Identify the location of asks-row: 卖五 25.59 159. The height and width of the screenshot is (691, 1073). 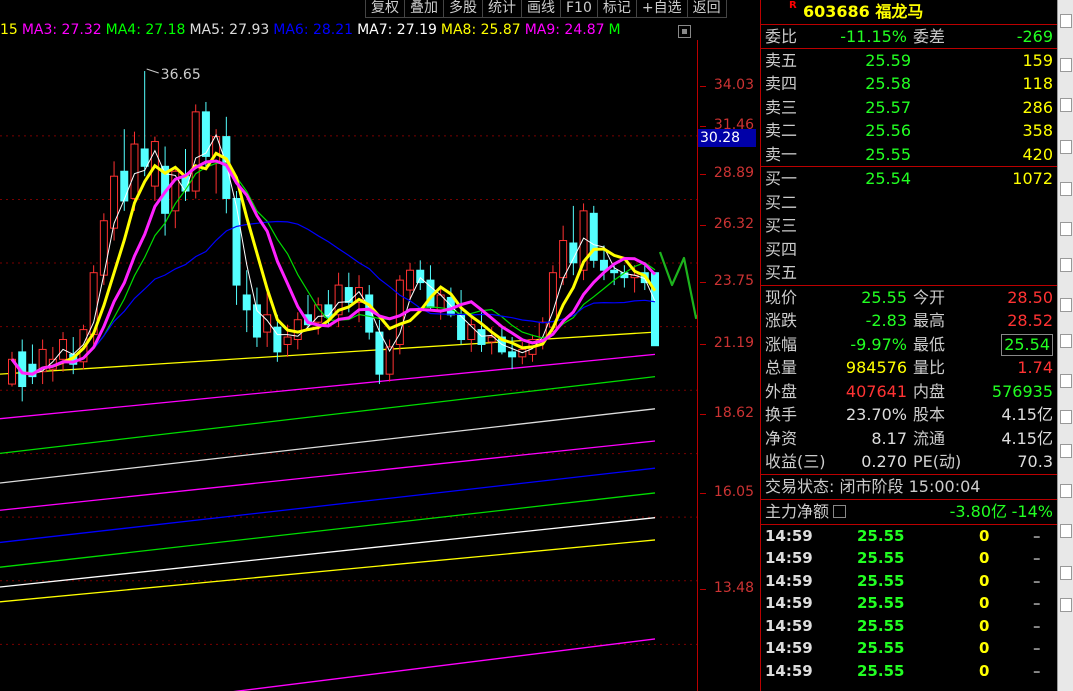
(909, 61).